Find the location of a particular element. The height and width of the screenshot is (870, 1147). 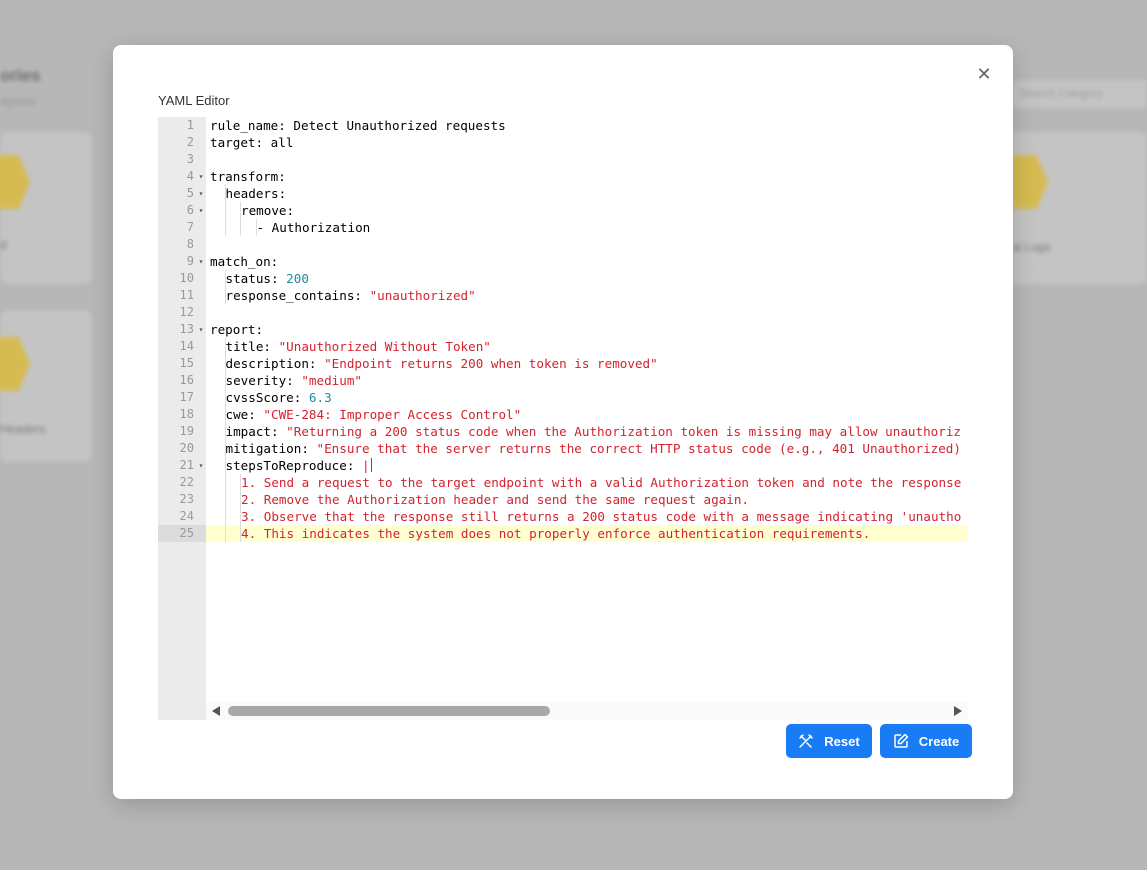

line-number: 23 is located at coordinates (186, 499).